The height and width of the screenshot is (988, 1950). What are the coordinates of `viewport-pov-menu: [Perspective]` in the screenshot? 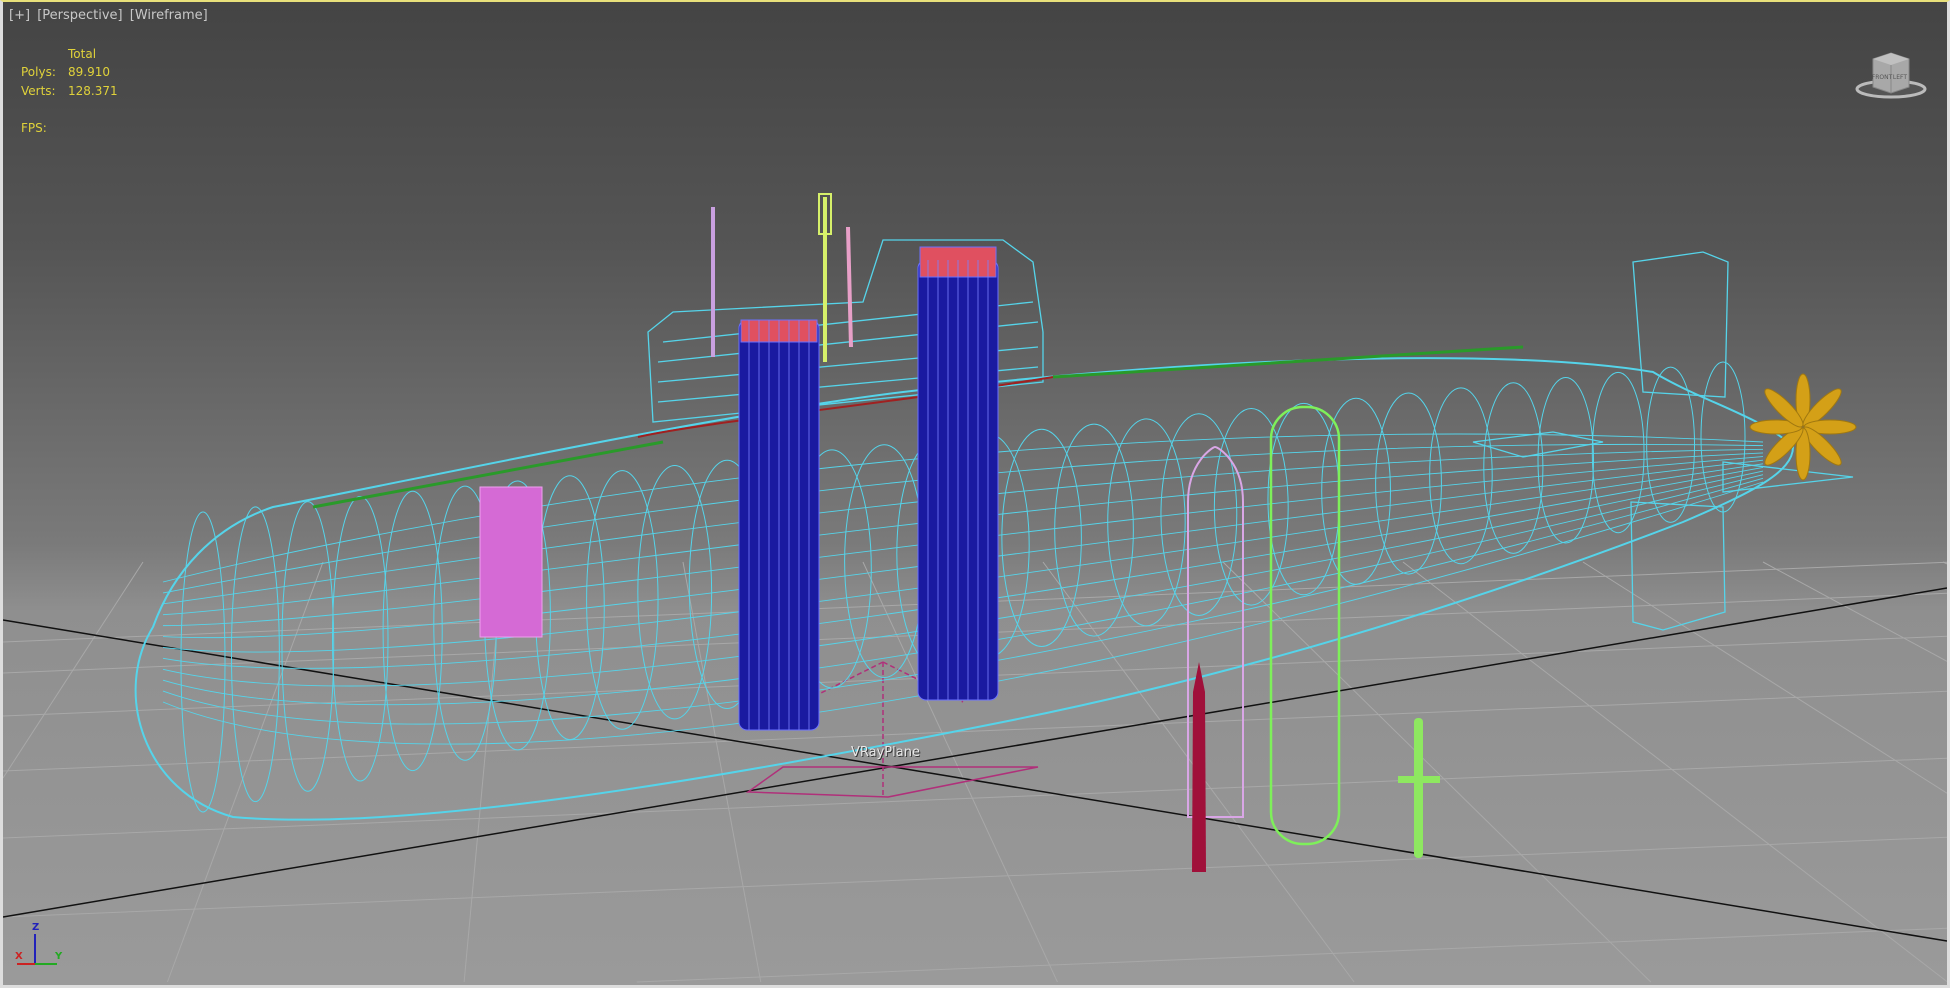 It's located at (79, 15).